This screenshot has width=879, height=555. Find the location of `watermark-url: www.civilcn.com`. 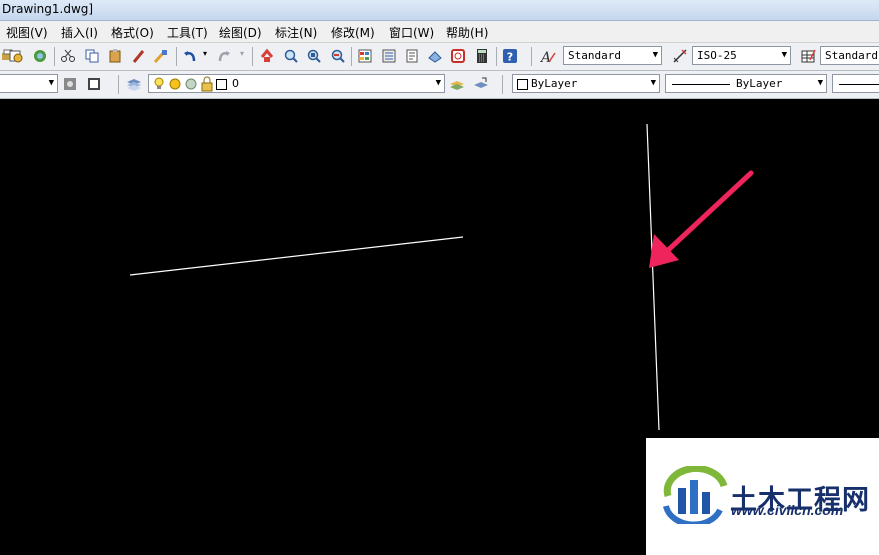

watermark-url: www.civilcn.com is located at coordinates (787, 510).